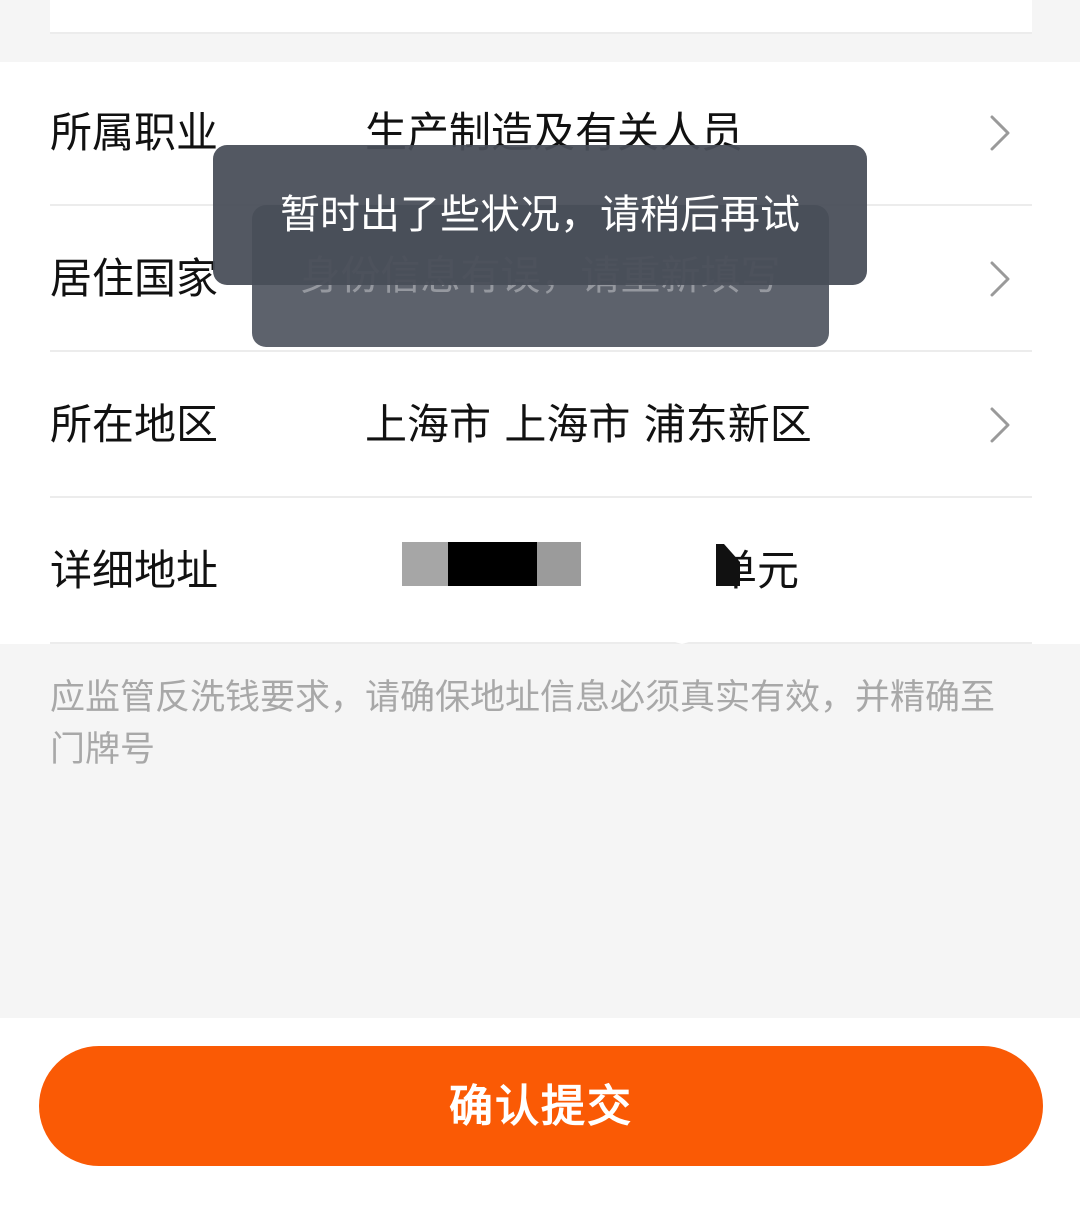 This screenshot has height=1207, width=1080. Describe the element at coordinates (728, 565) in the screenshot. I see `redaction-fragment` at that location.